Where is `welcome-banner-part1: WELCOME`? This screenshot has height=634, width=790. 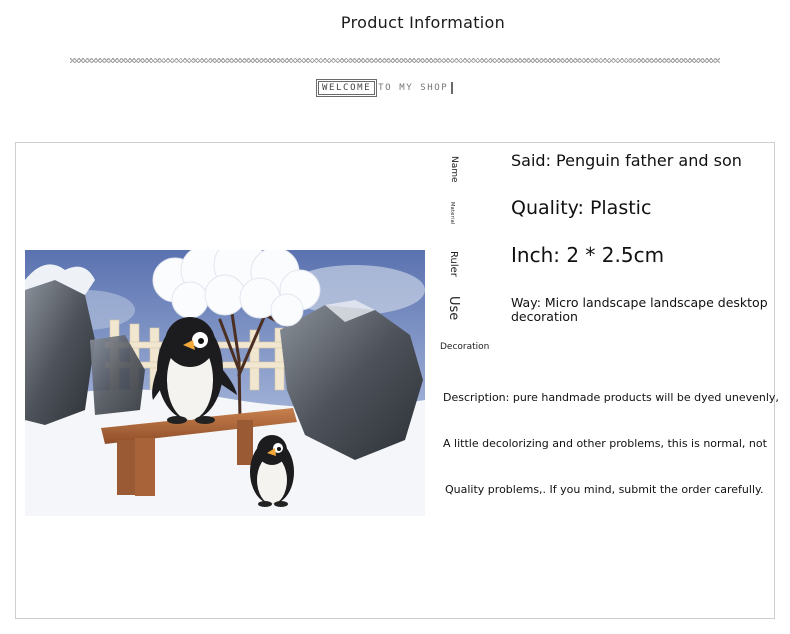 welcome-banner-part1: WELCOME is located at coordinates (346, 88).